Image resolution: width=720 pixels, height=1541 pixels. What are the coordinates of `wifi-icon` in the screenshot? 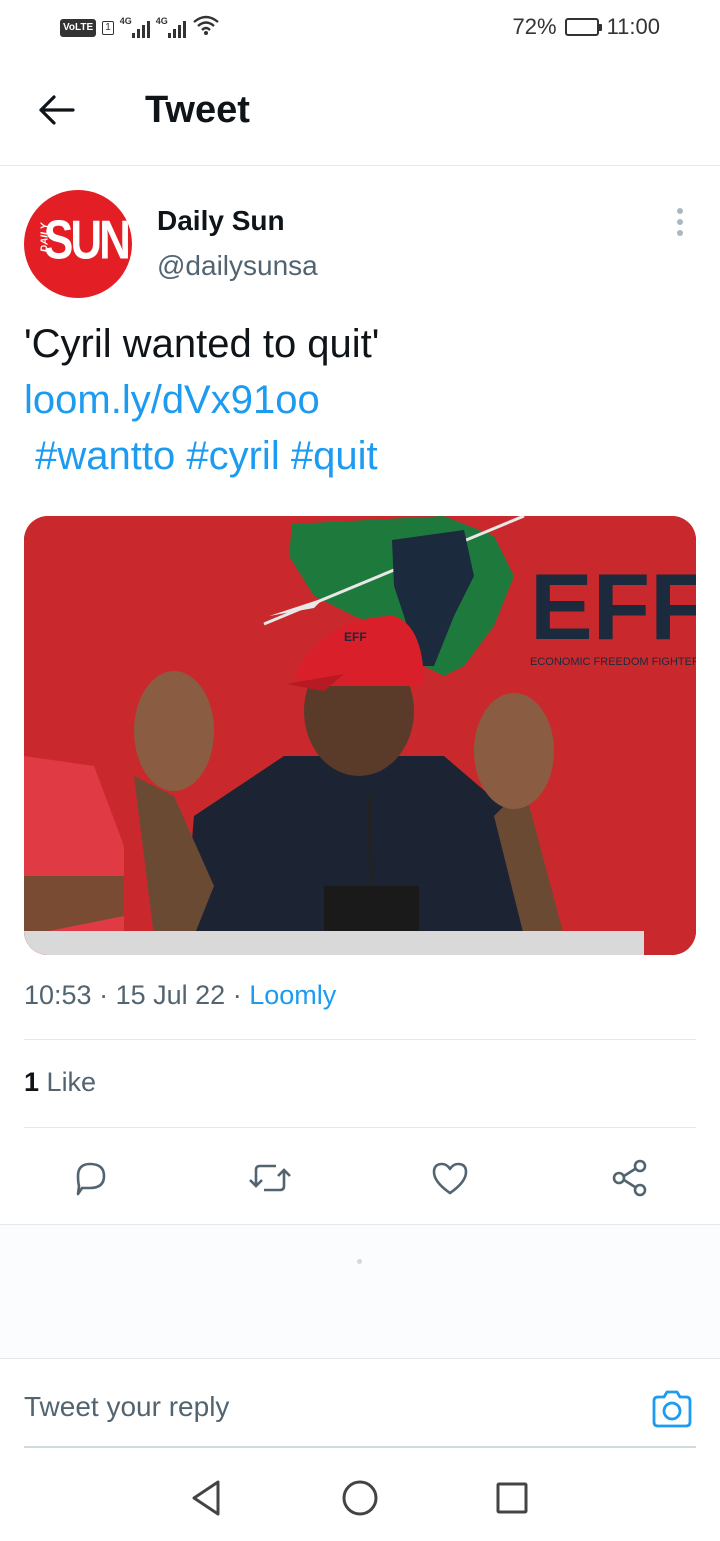 It's located at (206, 27).